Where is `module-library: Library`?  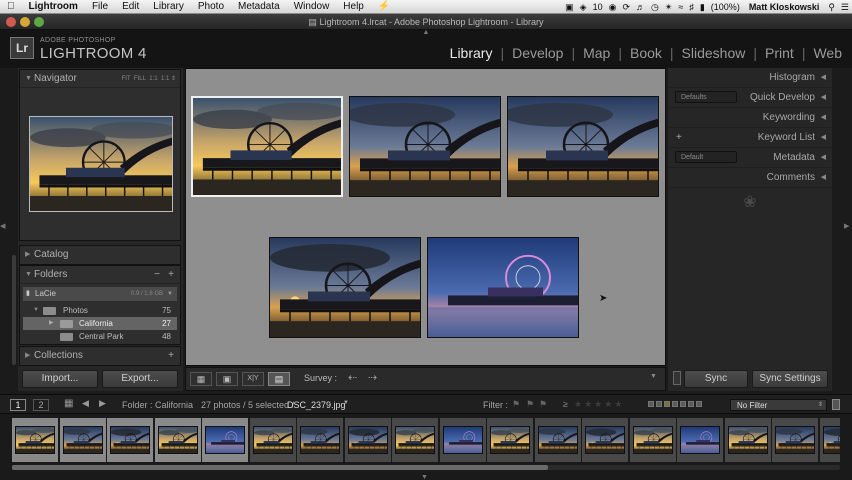 module-library: Library is located at coordinates (471, 53).